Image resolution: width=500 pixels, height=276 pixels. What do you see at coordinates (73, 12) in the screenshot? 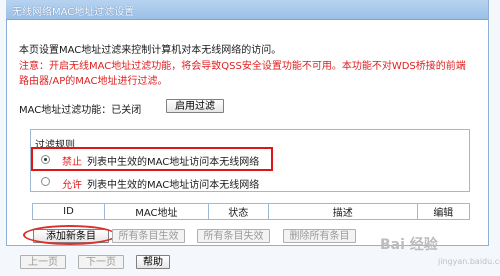
I see `page-title: 无线网络MAC地址过滤设置` at bounding box center [73, 12].